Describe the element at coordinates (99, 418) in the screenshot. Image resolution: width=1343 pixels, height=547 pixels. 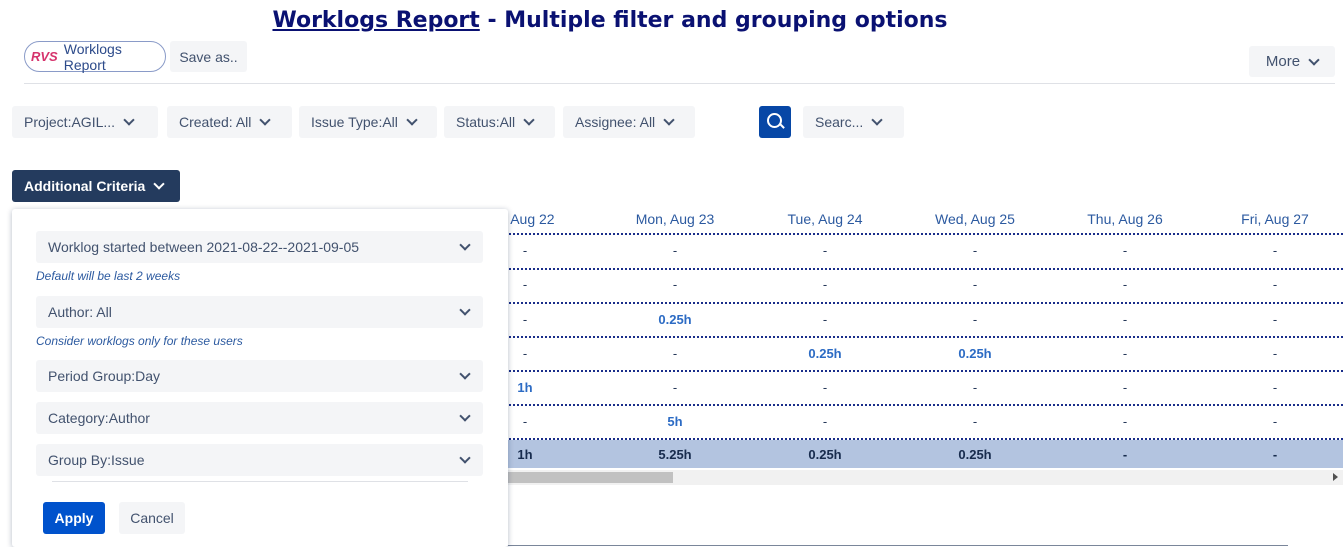
I see `criteria-category-label: Category:Author` at that location.